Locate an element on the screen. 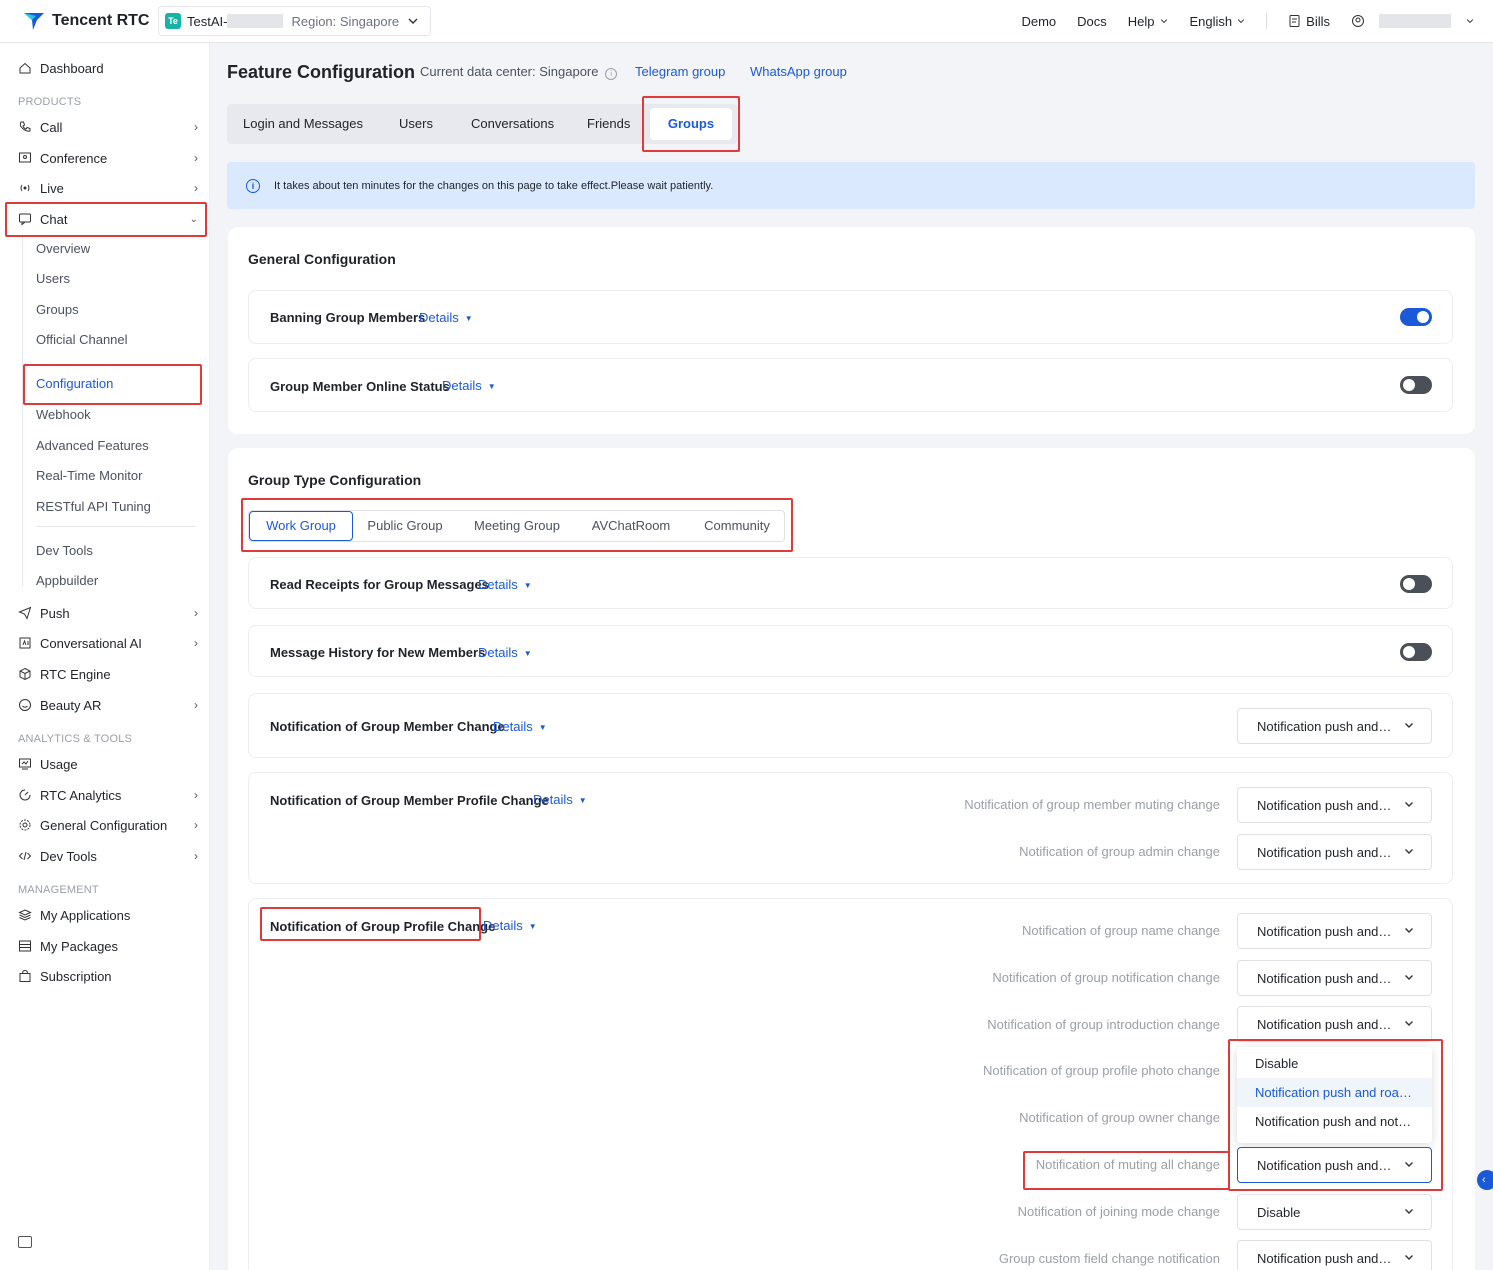  sidebar-sub-configuration: Configuration is located at coordinates (74, 383).